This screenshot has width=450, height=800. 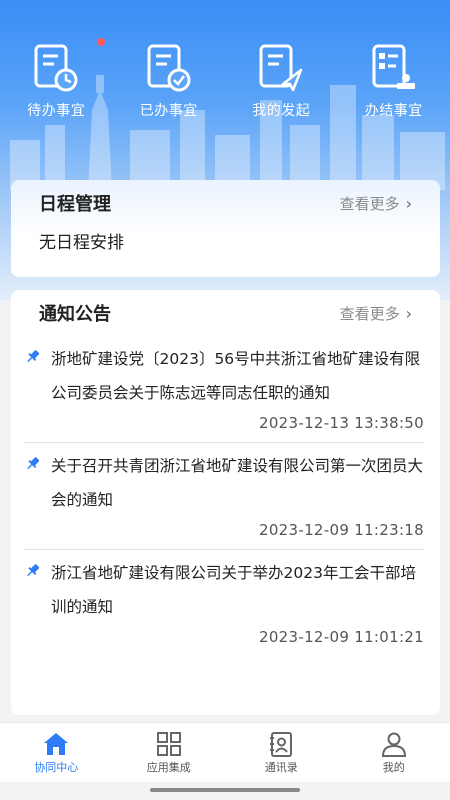 I want to click on tab-label: 我的, so click(x=393, y=767).